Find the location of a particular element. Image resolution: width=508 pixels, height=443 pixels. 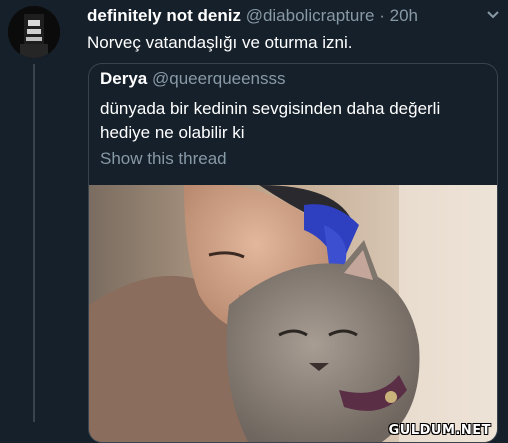

quoted-tweet-header: Derya @queerqueensss is located at coordinates (193, 79).